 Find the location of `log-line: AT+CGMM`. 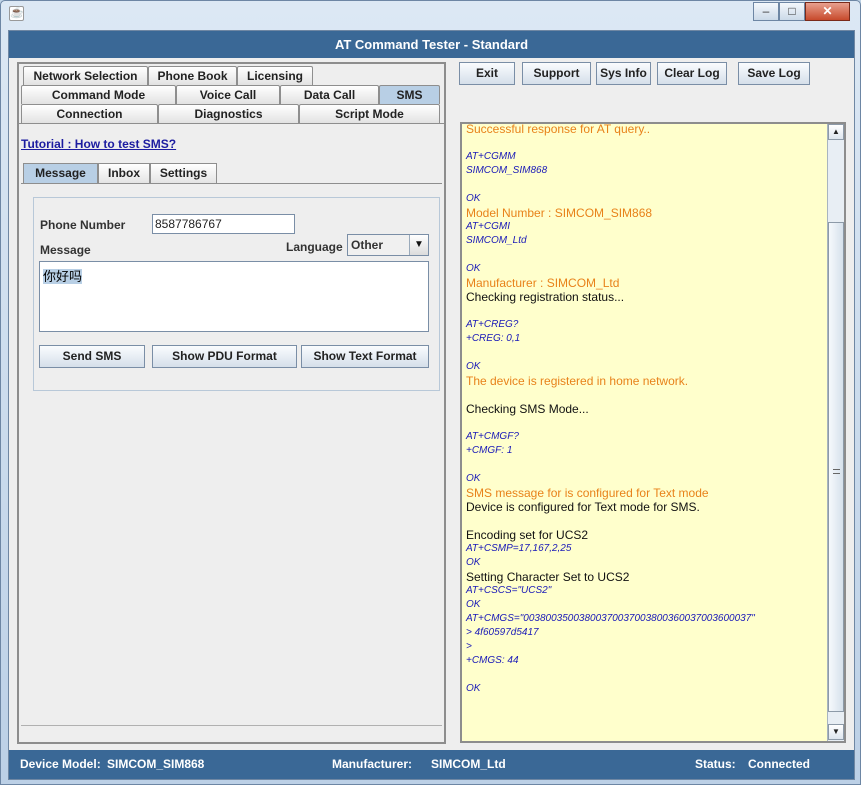

log-line: AT+CGMM is located at coordinates (491, 156).